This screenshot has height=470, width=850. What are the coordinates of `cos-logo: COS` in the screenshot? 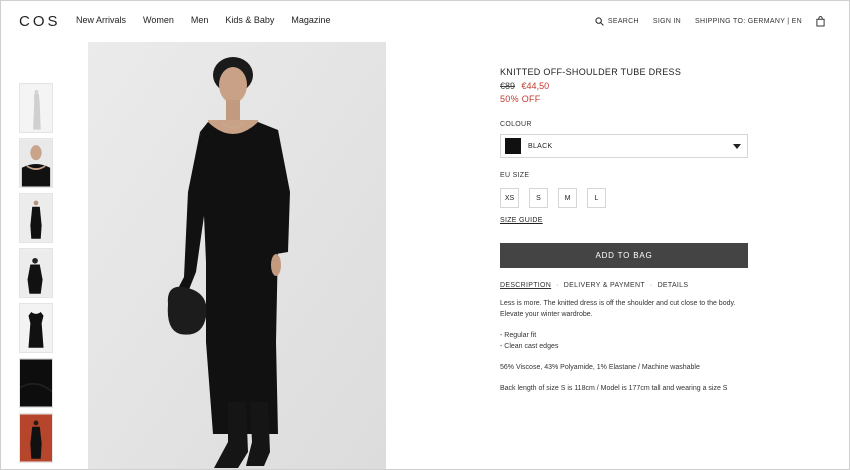 It's located at (40, 21).